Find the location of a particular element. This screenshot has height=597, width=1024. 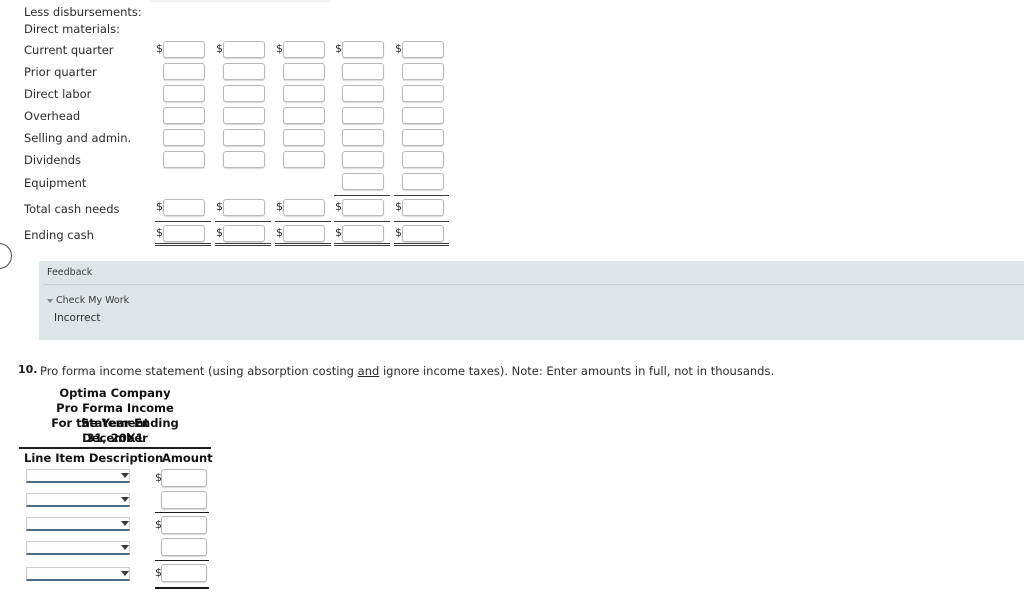

row-label-dividends: Dividends is located at coordinates (53, 160).